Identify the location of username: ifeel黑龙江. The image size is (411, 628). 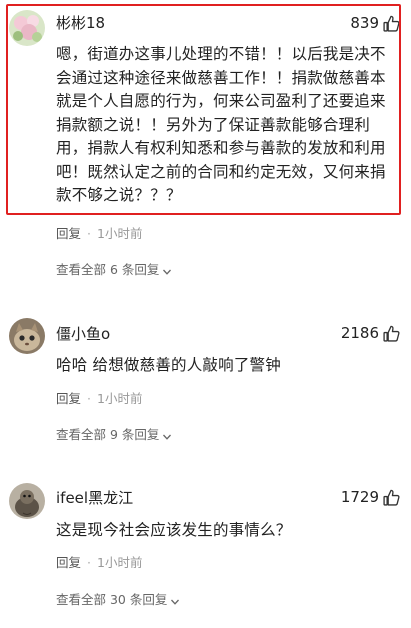
(94, 498).